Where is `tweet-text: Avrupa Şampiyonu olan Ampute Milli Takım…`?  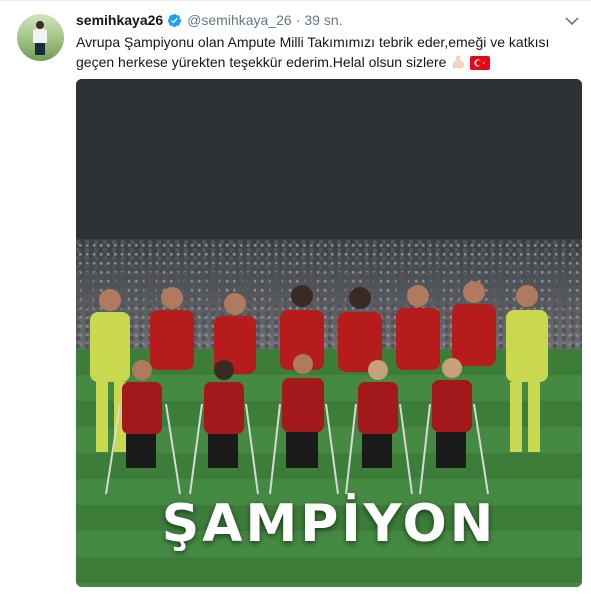 tweet-text: Avrupa Şampiyonu olan Ampute Milli Takım… is located at coordinates (321, 53).